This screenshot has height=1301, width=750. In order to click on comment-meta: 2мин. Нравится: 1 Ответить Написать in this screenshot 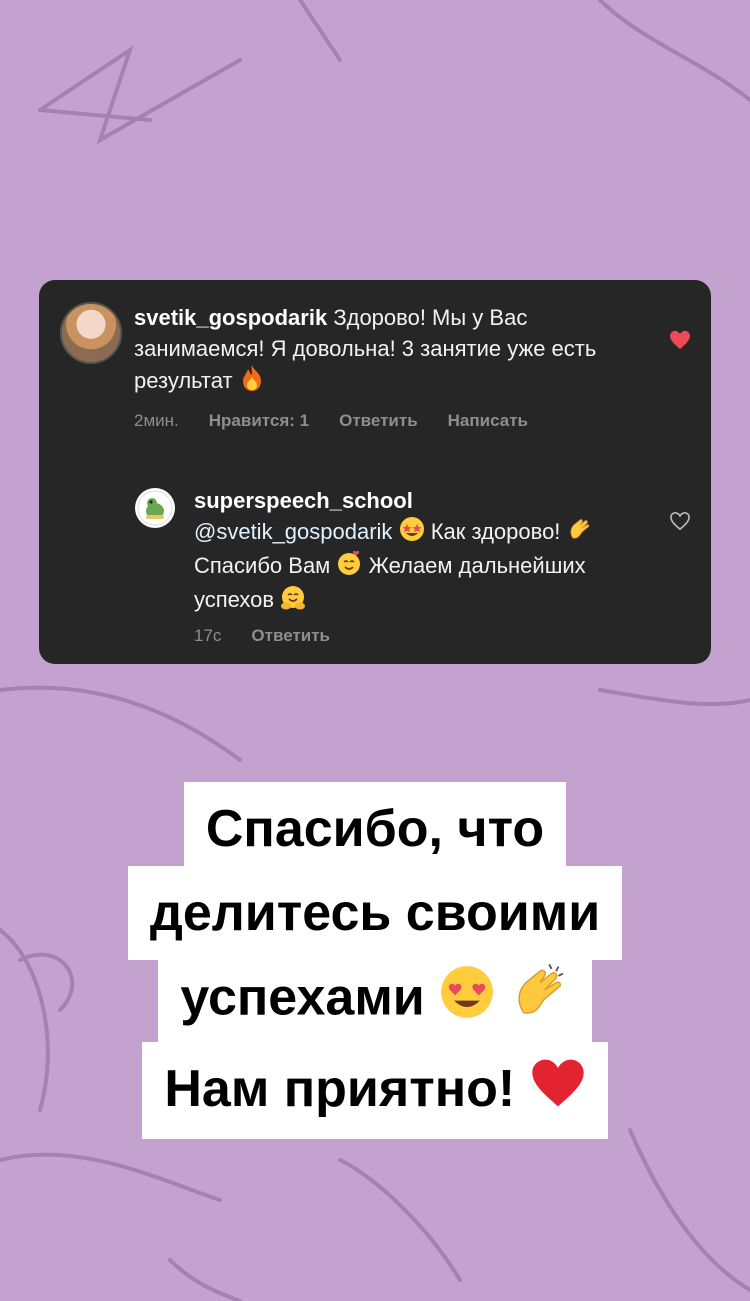, I will do `click(331, 421)`.